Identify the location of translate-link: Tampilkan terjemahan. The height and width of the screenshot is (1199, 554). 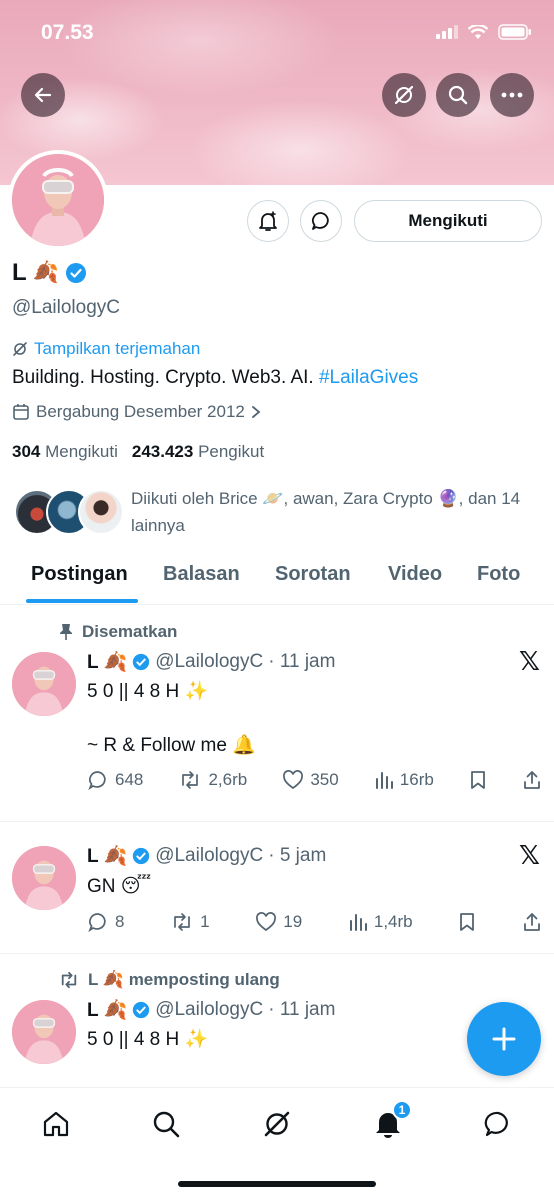
(106, 349).